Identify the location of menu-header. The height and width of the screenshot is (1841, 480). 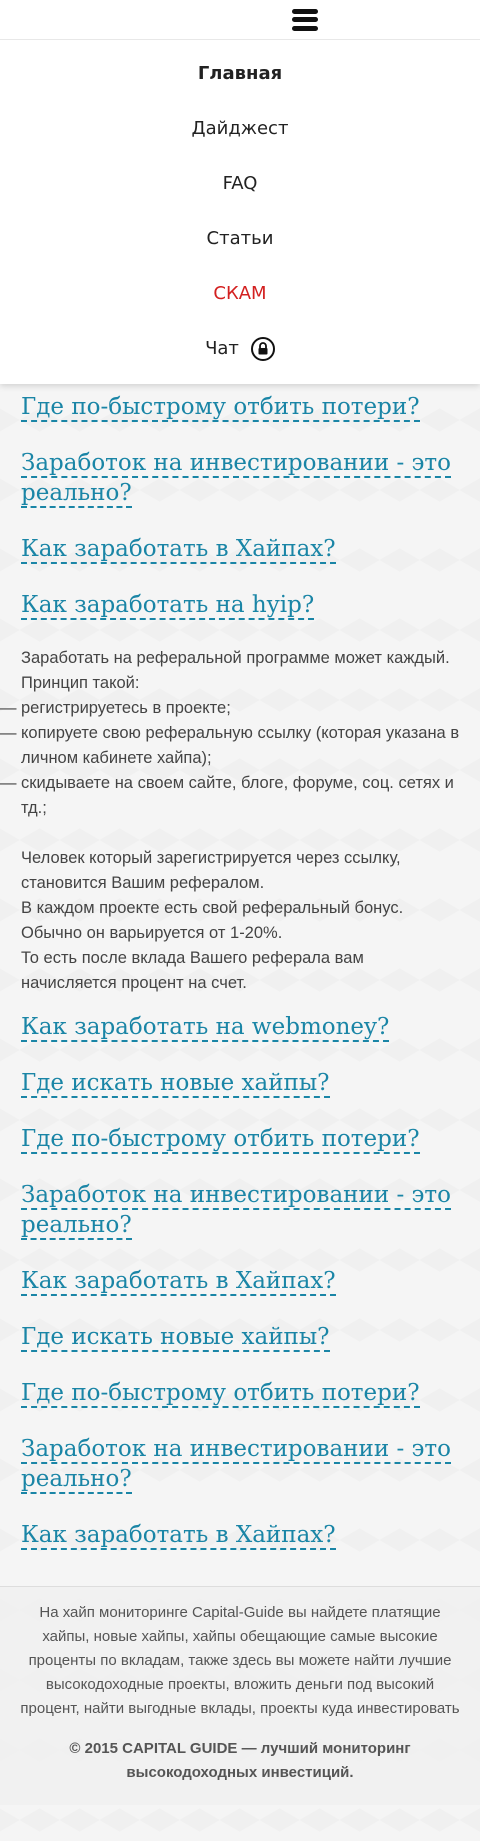
(240, 20).